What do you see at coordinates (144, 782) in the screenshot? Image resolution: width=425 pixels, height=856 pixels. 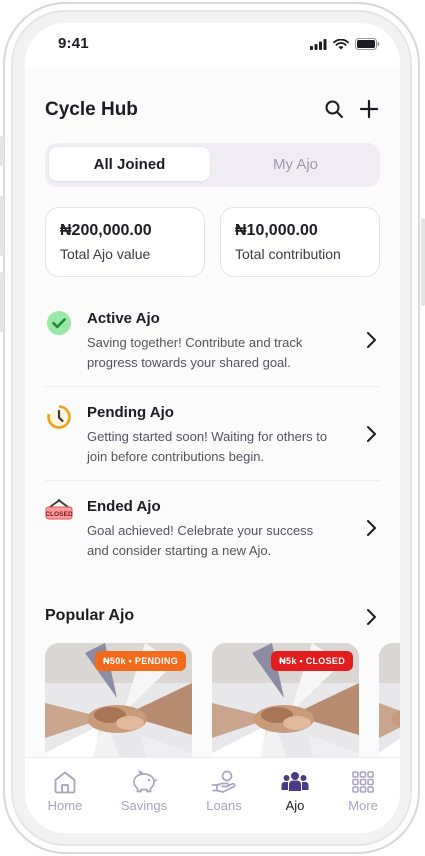 I see `piggy-bank-icon` at bounding box center [144, 782].